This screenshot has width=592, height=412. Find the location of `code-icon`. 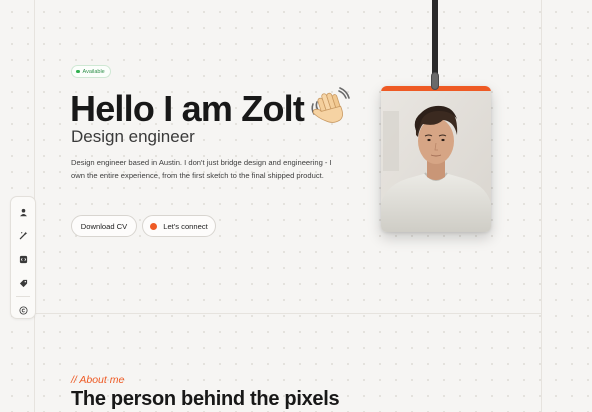

code-icon is located at coordinates (23, 259).